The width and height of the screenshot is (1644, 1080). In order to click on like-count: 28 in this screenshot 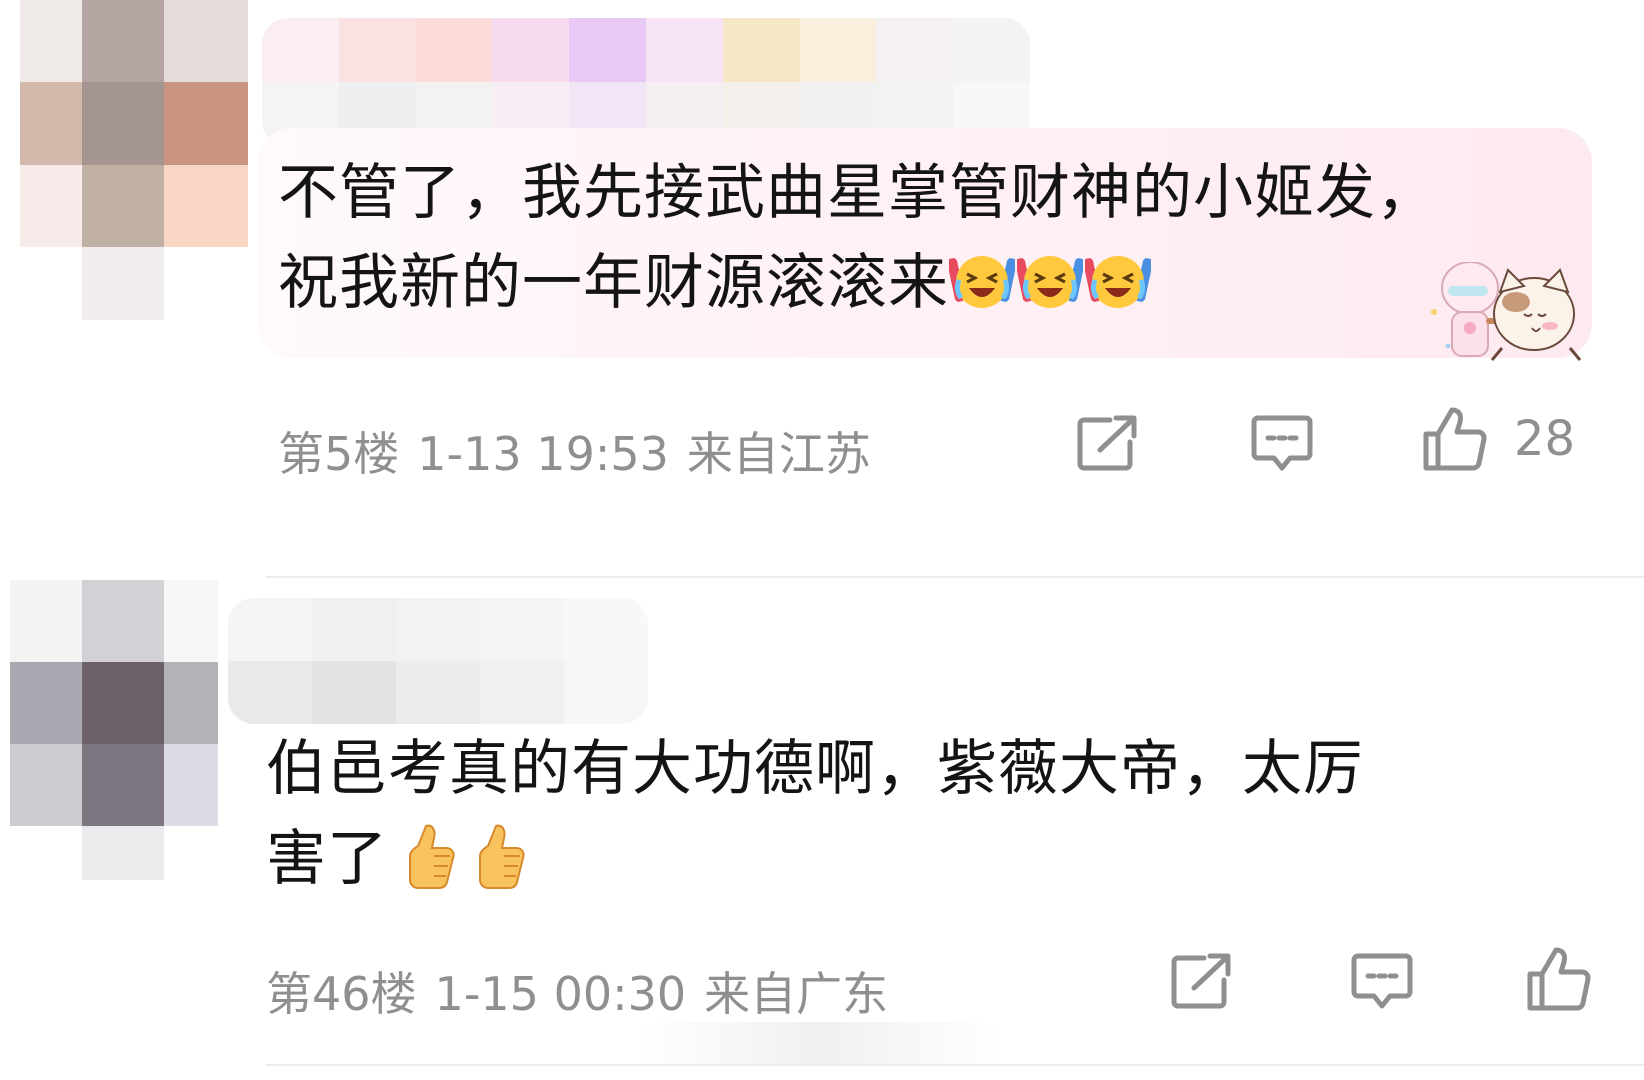, I will do `click(1545, 439)`.